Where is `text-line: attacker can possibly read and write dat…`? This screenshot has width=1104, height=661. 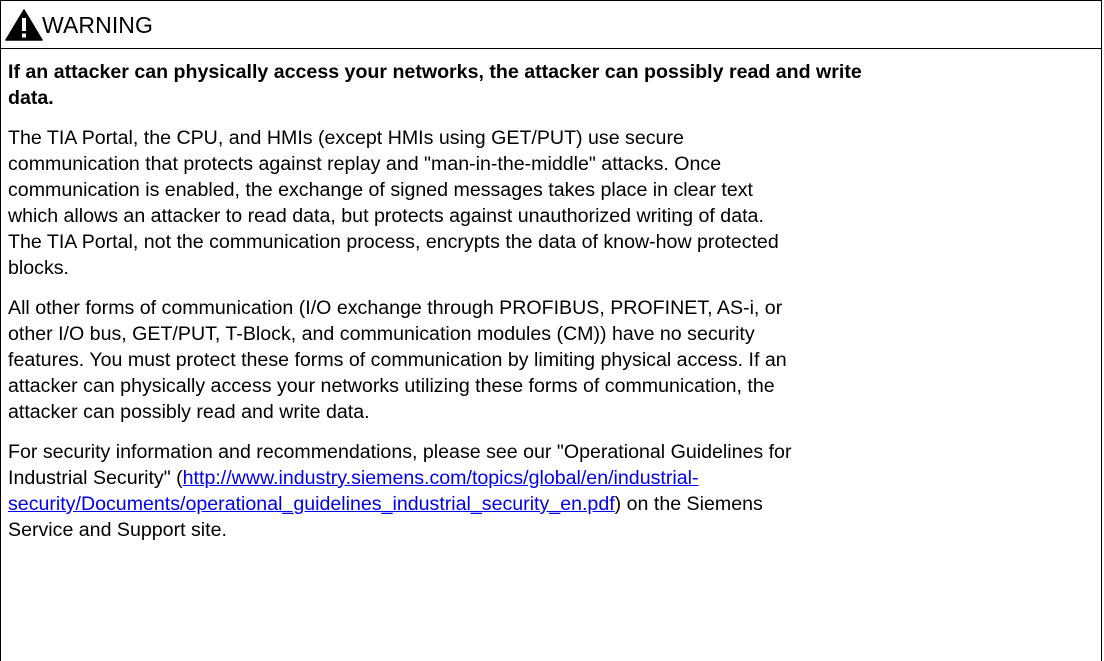 text-line: attacker can possibly read and write dat… is located at coordinates (189, 412).